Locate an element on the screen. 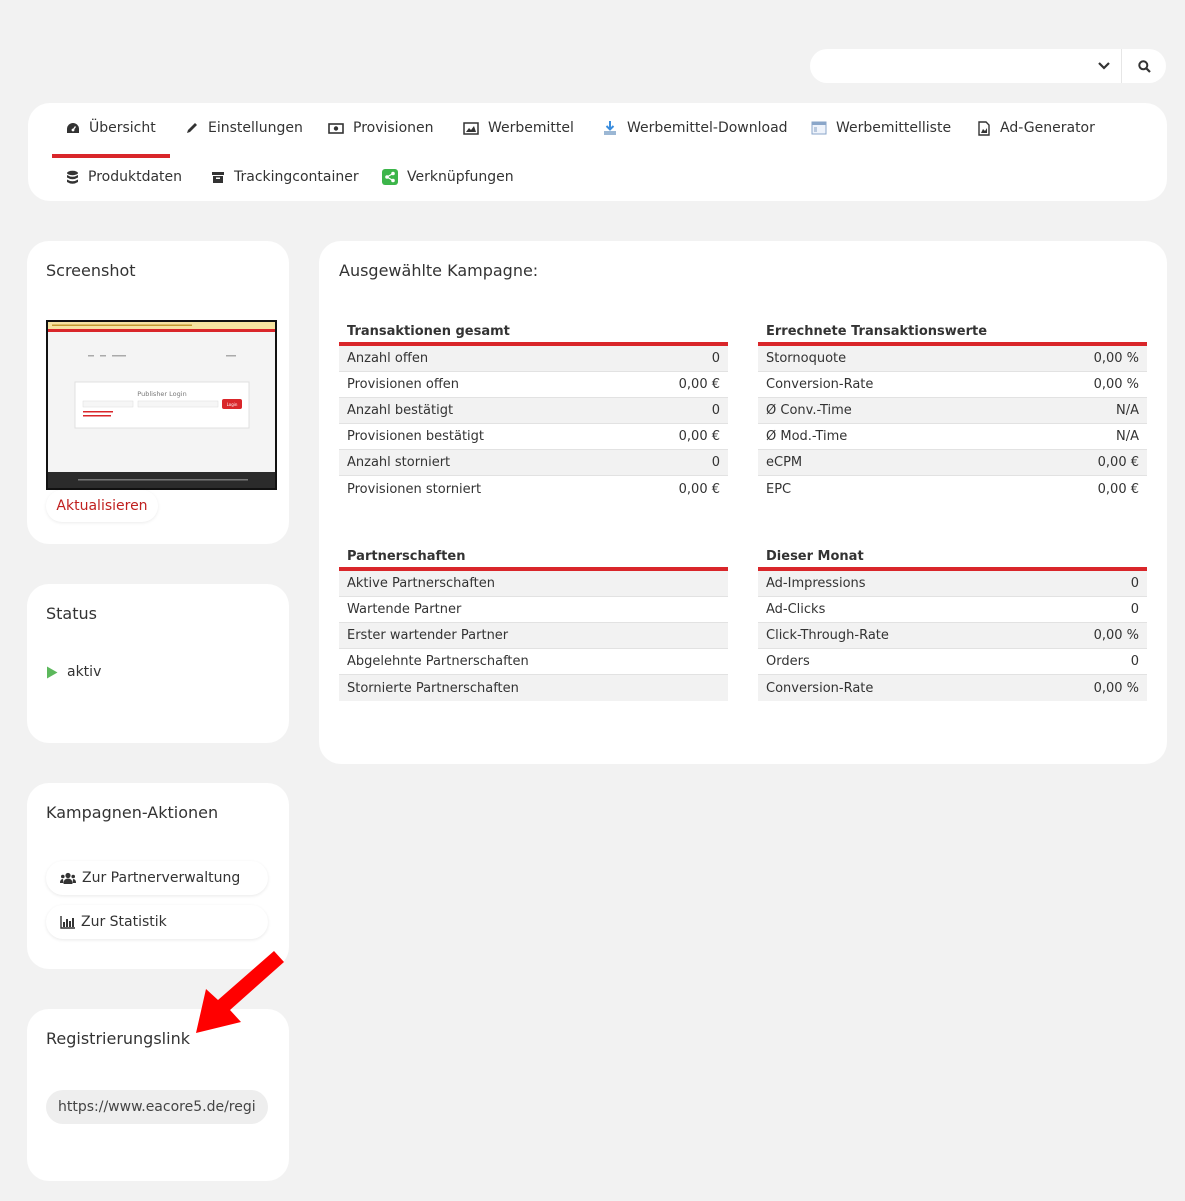 This screenshot has height=1201, width=1185. table-row: Provisionen offen 0,00 € is located at coordinates (533, 385).